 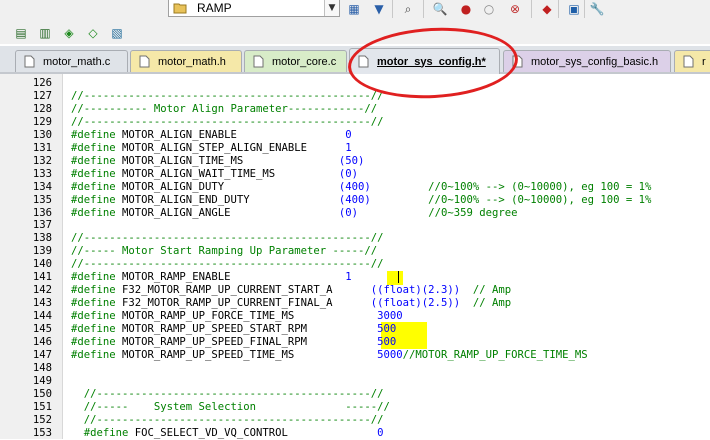 I want to click on folder-icon, so click(x=180, y=8).